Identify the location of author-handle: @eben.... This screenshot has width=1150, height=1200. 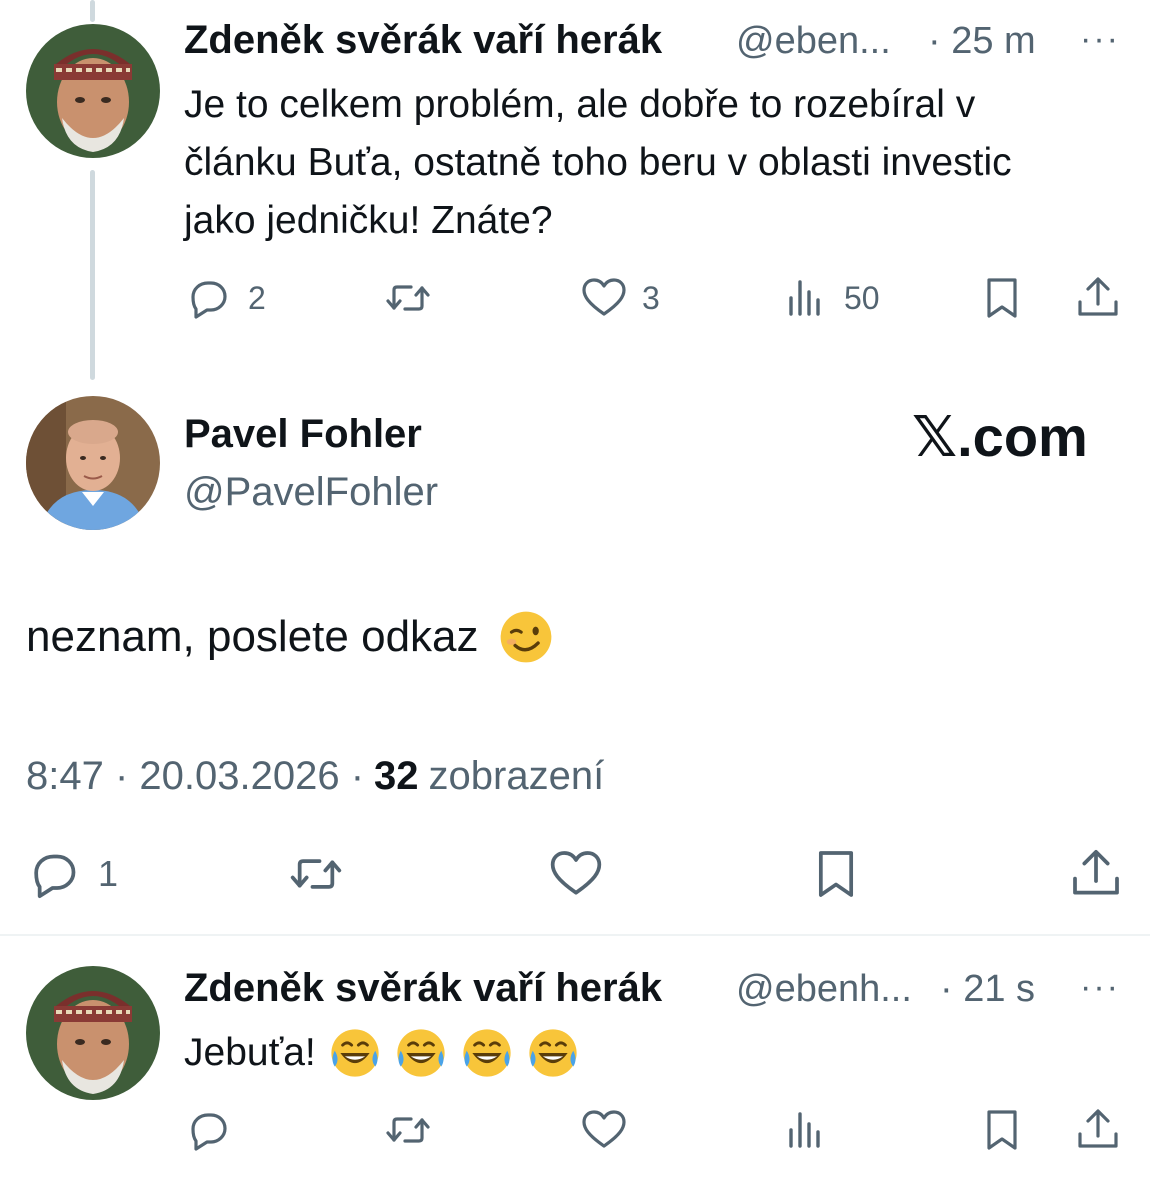
(813, 41).